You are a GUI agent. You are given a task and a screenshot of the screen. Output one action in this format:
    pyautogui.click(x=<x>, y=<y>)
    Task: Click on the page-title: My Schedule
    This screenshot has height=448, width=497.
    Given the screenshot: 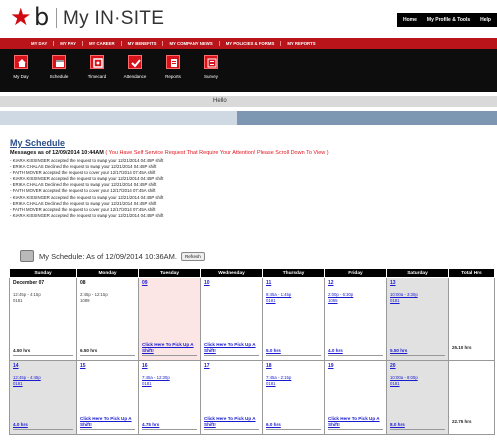 What is the action you would take?
    pyautogui.click(x=37, y=143)
    